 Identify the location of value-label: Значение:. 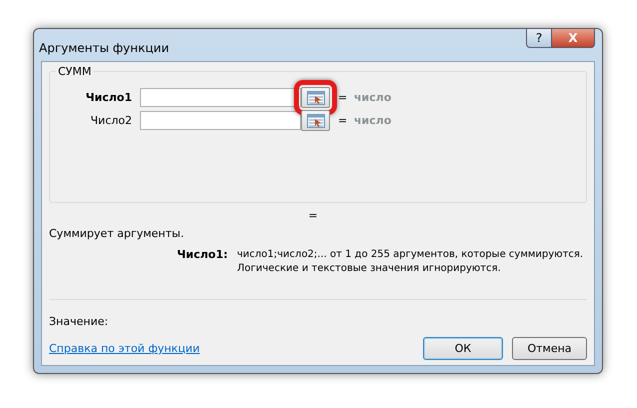
(79, 321).